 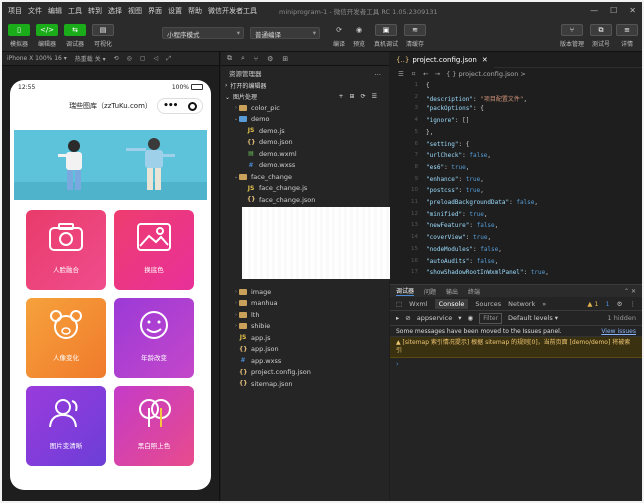 I want to click on tree-item: ⌄ demo, so click(x=245, y=120).